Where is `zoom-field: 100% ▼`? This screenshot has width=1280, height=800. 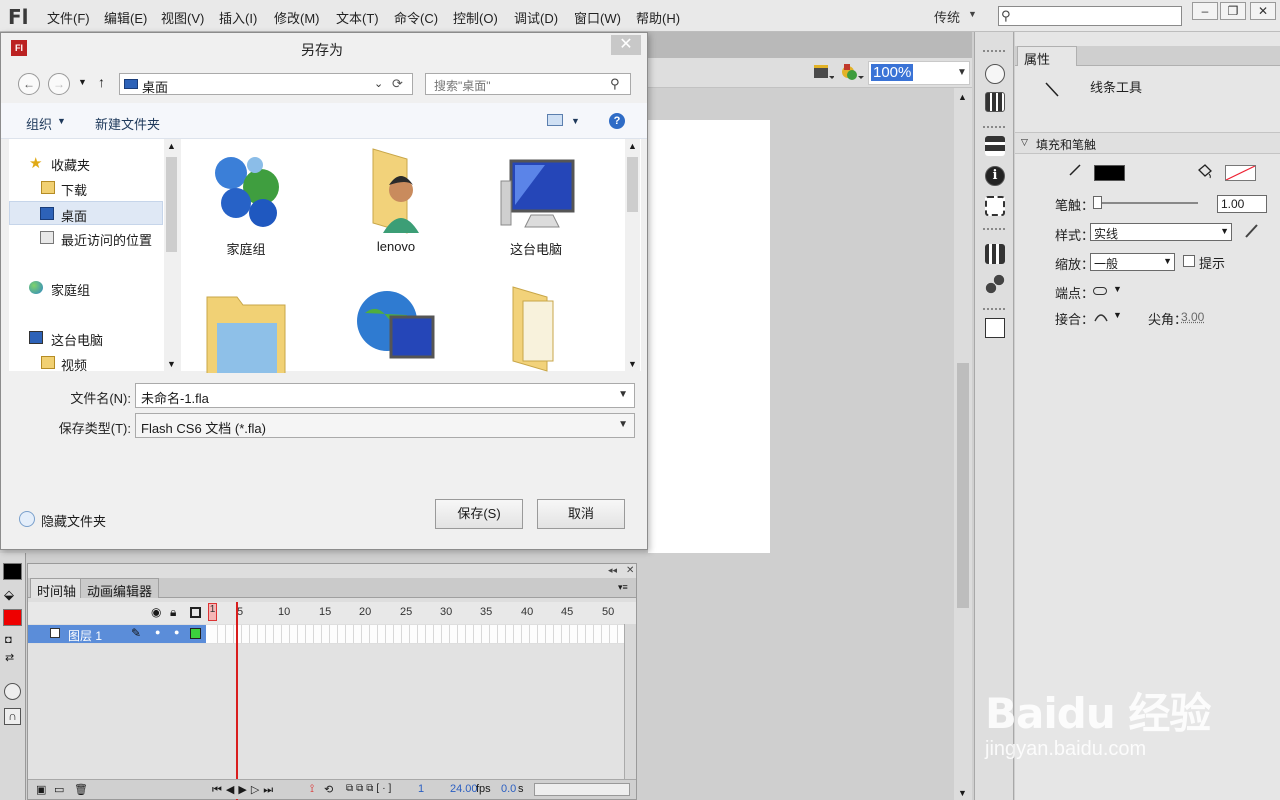
zoom-field: 100% ▼ is located at coordinates (919, 73).